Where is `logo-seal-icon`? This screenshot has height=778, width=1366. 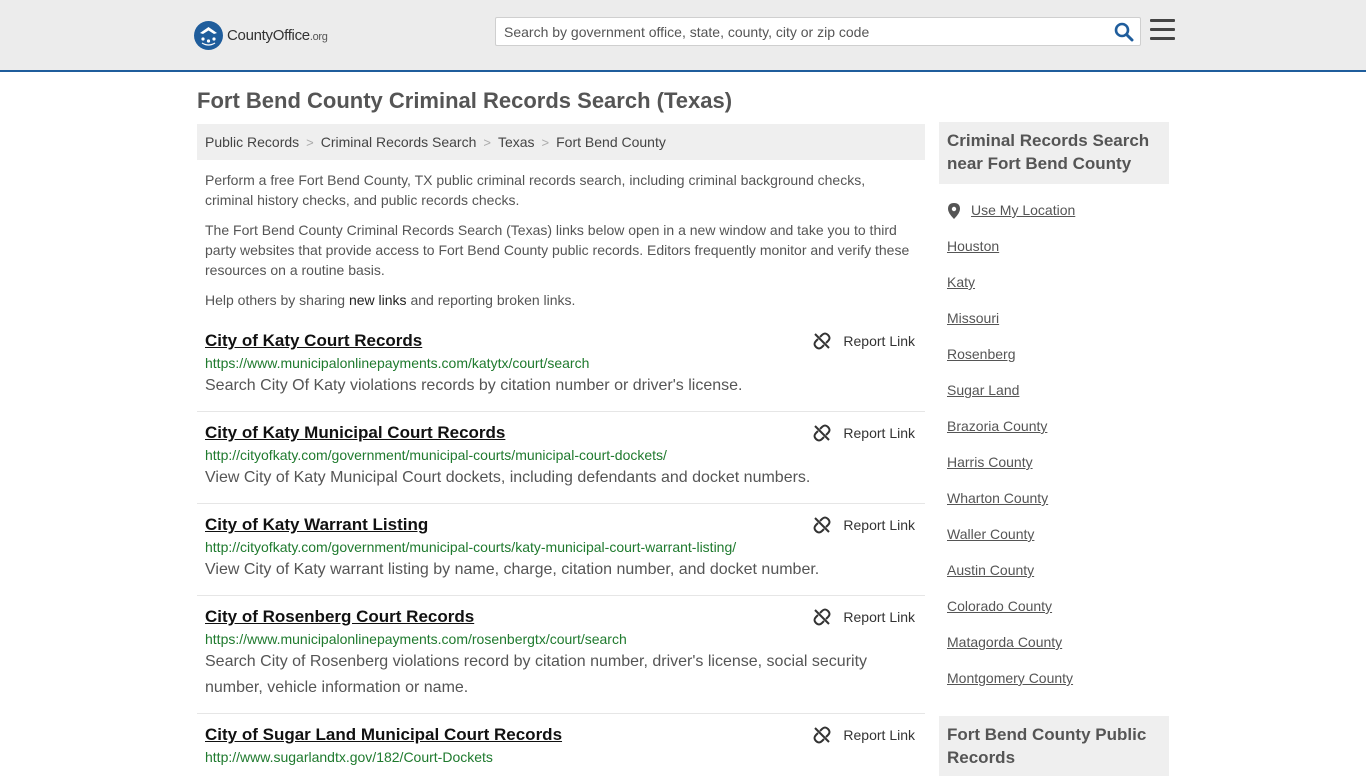 logo-seal-icon is located at coordinates (208, 35).